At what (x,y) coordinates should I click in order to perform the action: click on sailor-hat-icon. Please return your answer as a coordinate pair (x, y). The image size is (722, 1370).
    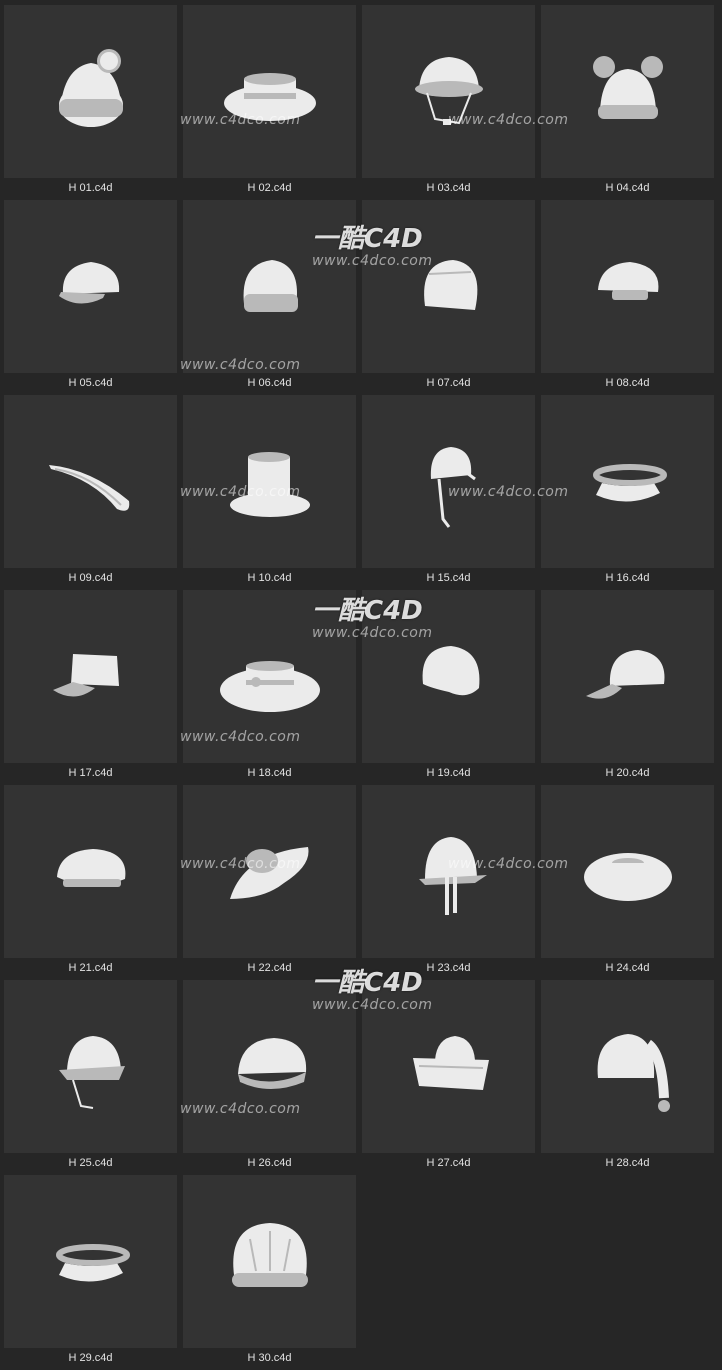
    Looking at the image, I should click on (449, 1066).